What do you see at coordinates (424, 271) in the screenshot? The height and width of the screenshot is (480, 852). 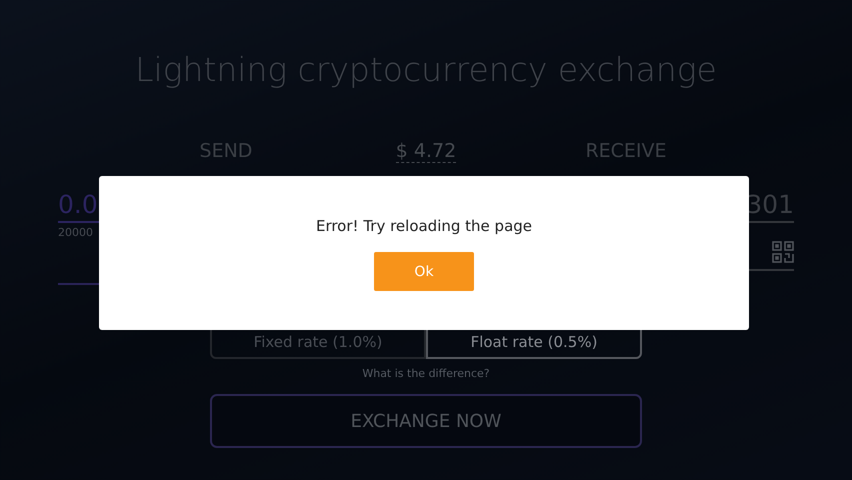 I see `ok-button: Ok` at bounding box center [424, 271].